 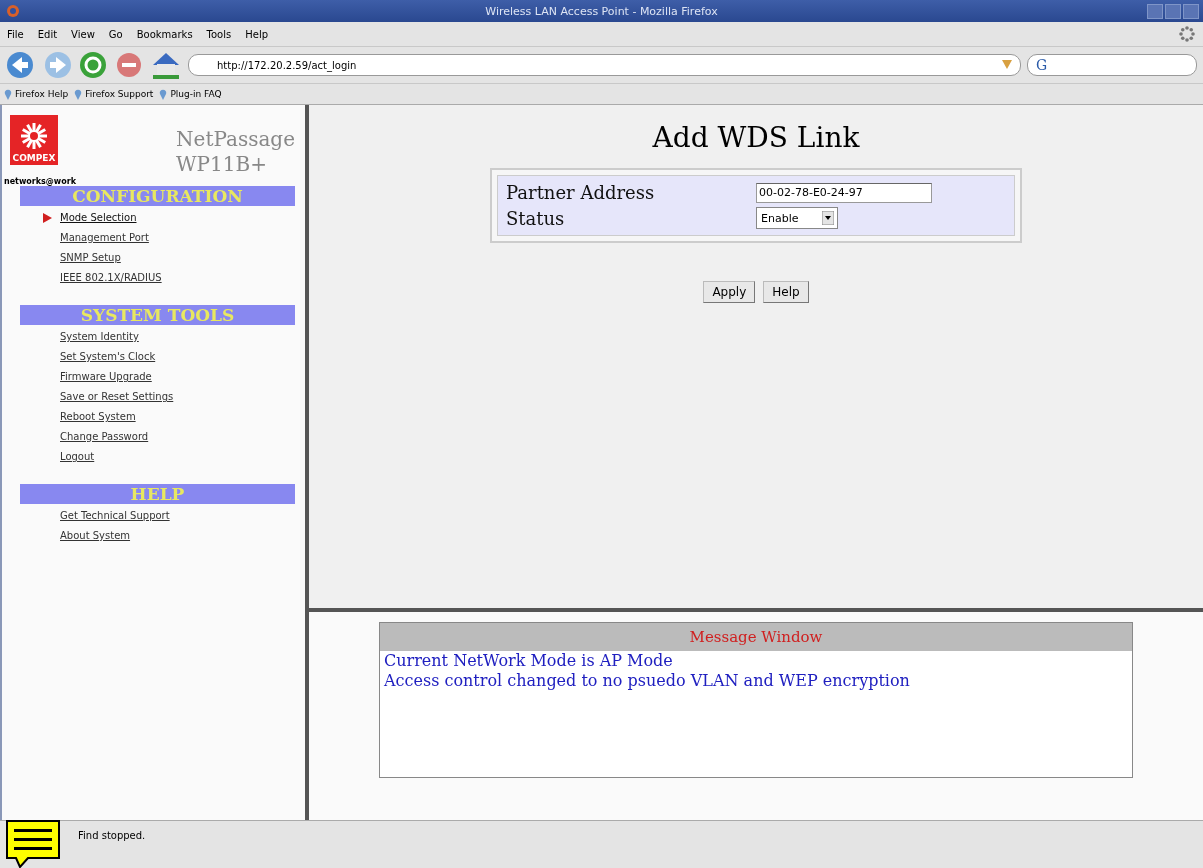 What do you see at coordinates (1191, 11) in the screenshot?
I see `close-button` at bounding box center [1191, 11].